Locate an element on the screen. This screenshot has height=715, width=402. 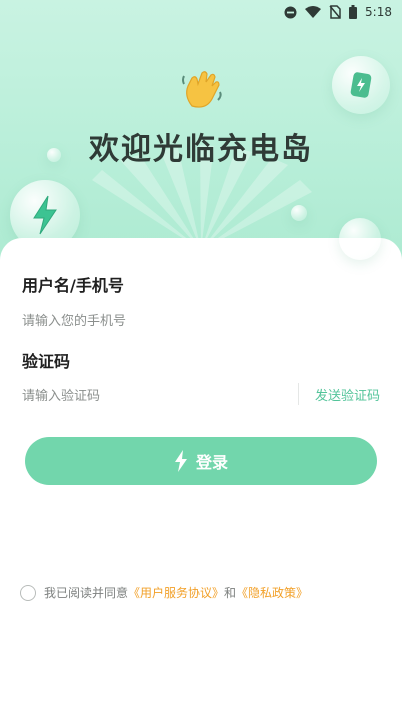
page-title: 欢迎光临充电岛 is located at coordinates (201, 149).